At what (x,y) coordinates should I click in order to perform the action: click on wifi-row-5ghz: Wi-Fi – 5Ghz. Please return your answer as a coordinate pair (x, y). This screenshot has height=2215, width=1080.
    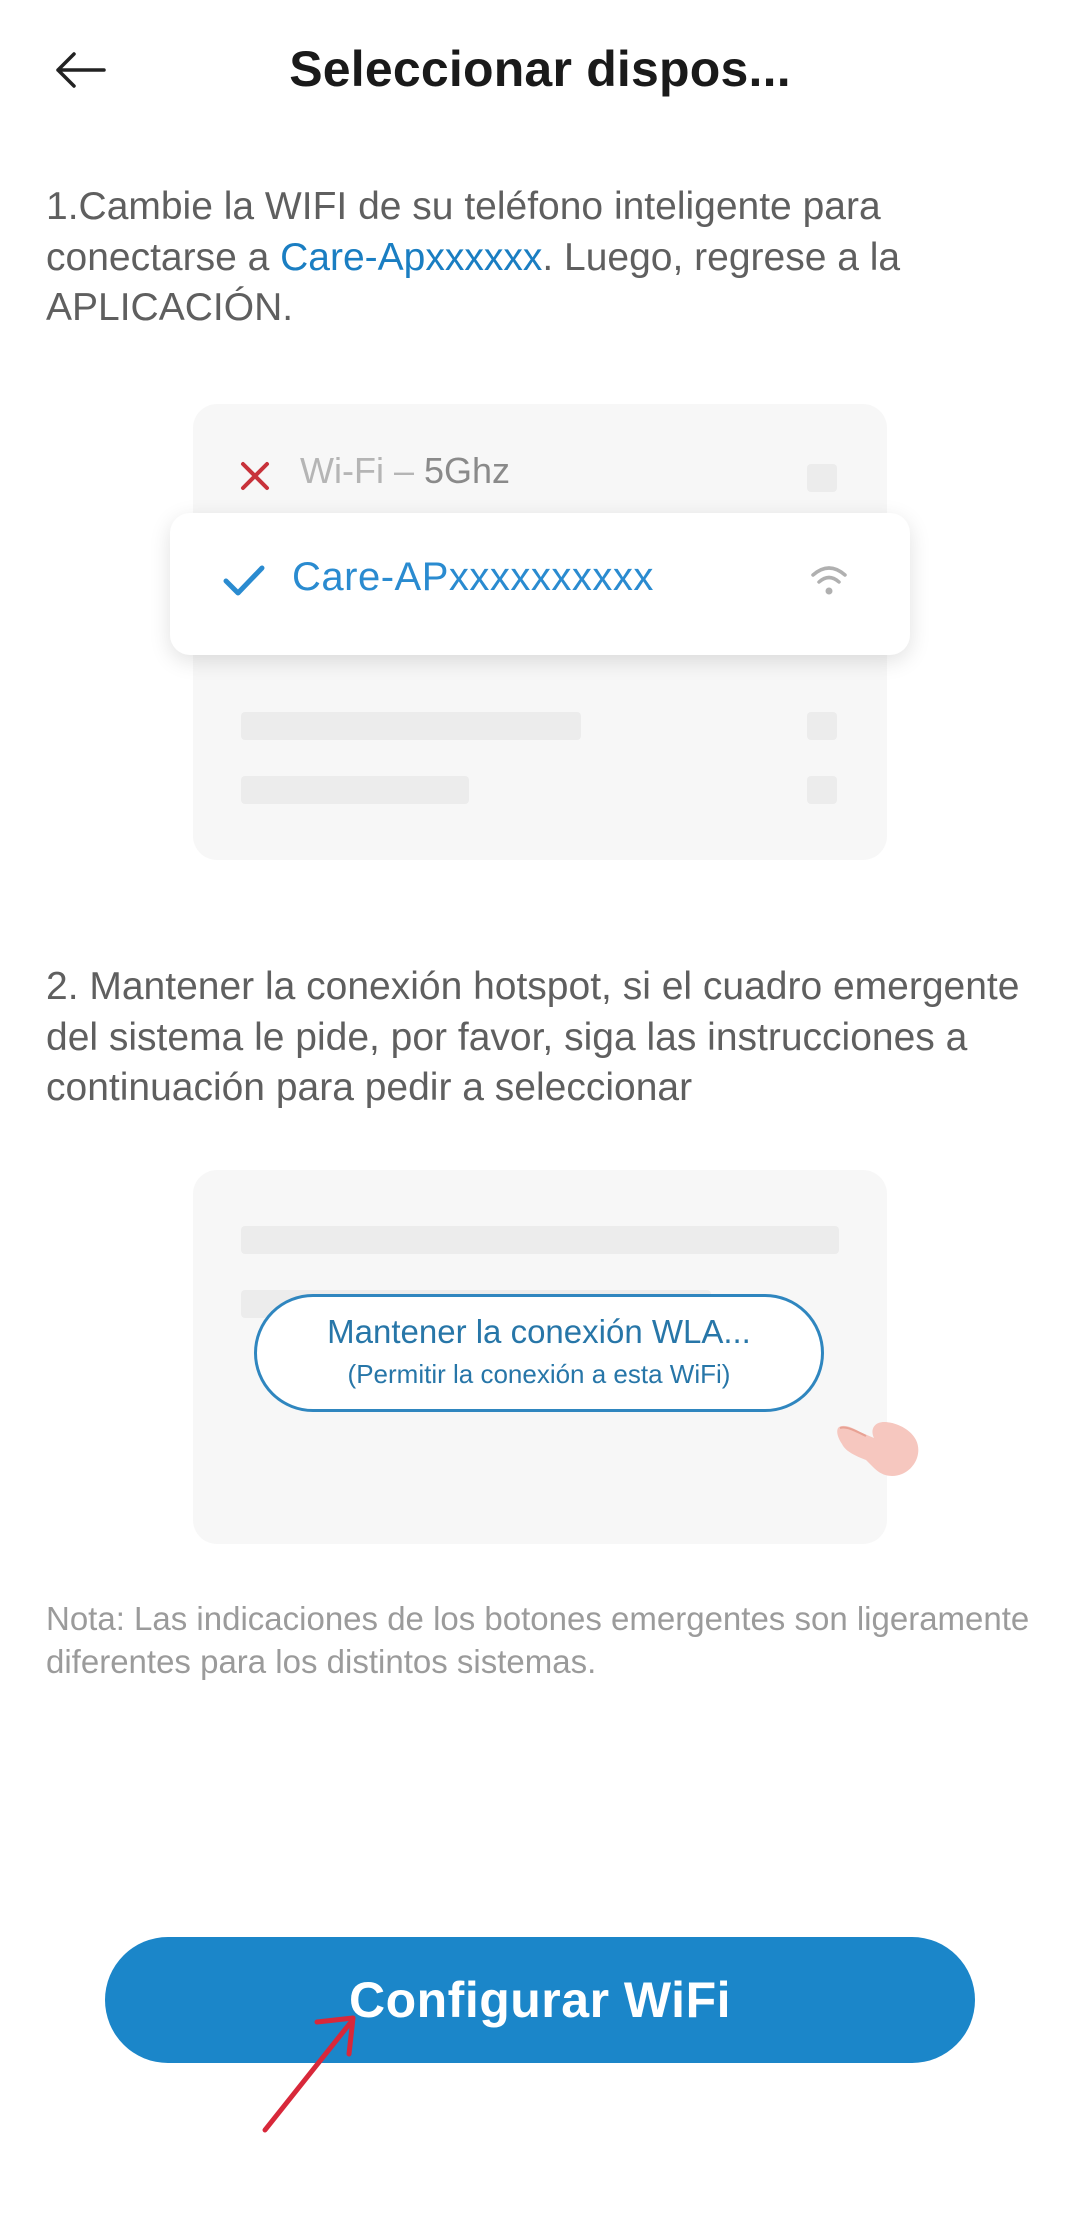
    Looking at the image, I should click on (540, 479).